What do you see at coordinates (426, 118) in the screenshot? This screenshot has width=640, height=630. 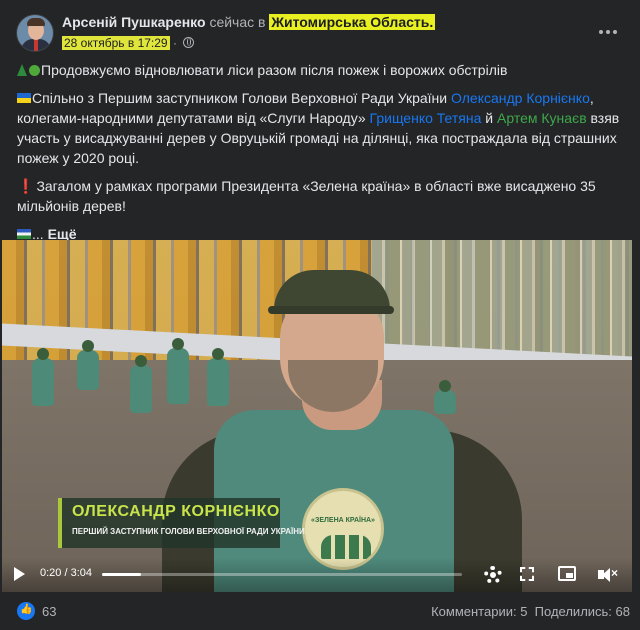 I see `tag-hryshchenko-tetiana: Грищенко Тетяна` at bounding box center [426, 118].